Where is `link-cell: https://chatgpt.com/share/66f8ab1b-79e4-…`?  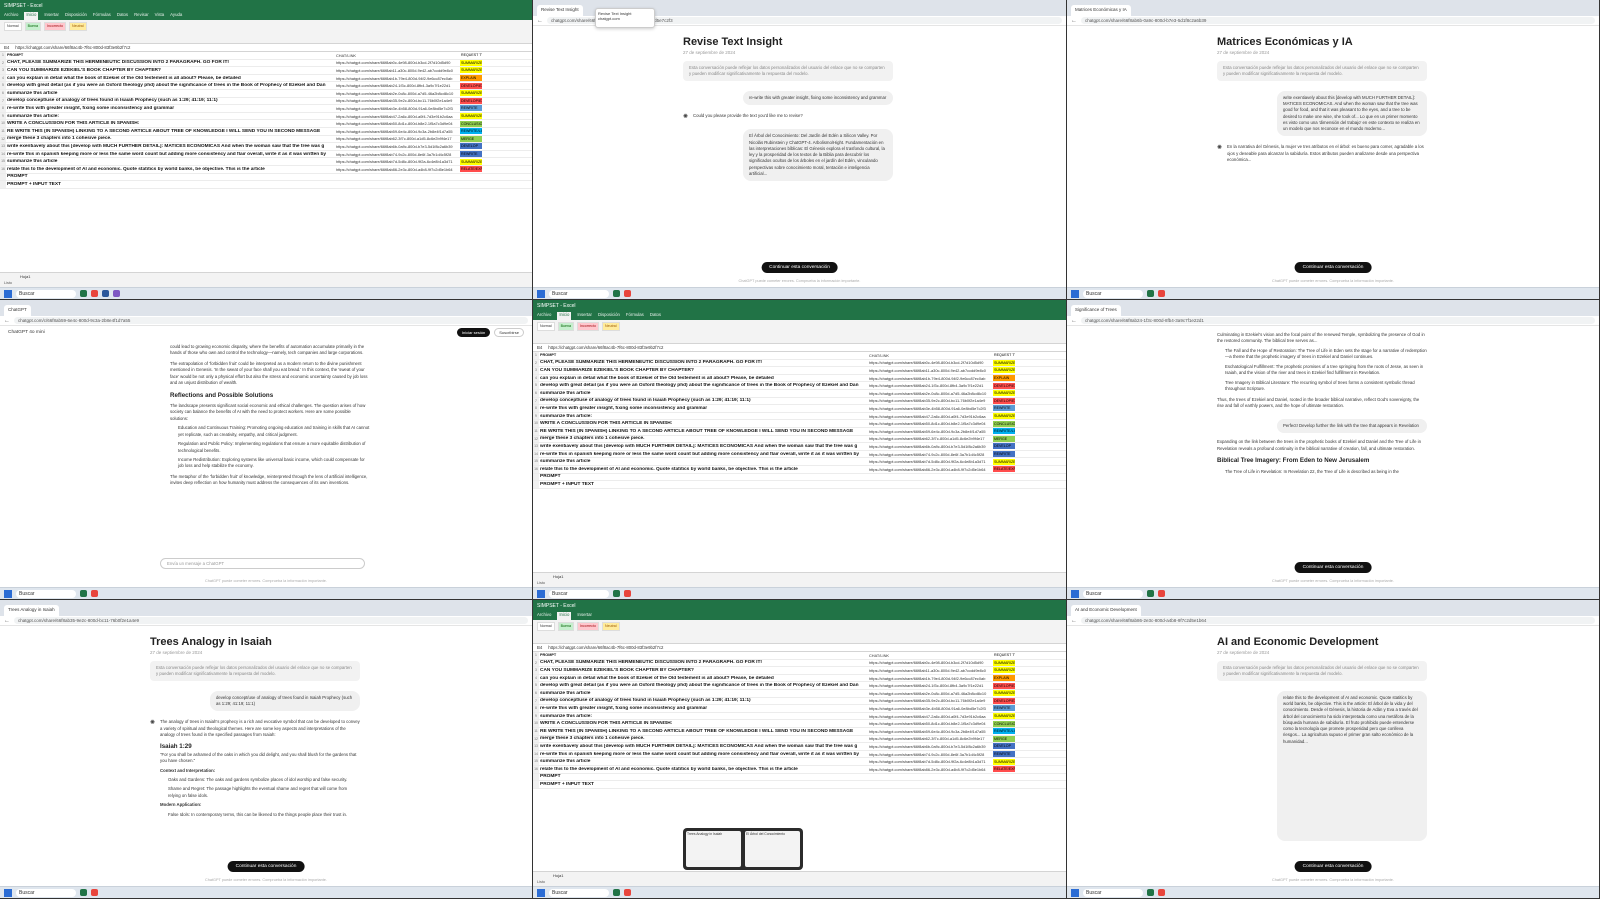
link-cell: https://chatgpt.com/share/66f8ab1b-79e4-… is located at coordinates (398, 78).